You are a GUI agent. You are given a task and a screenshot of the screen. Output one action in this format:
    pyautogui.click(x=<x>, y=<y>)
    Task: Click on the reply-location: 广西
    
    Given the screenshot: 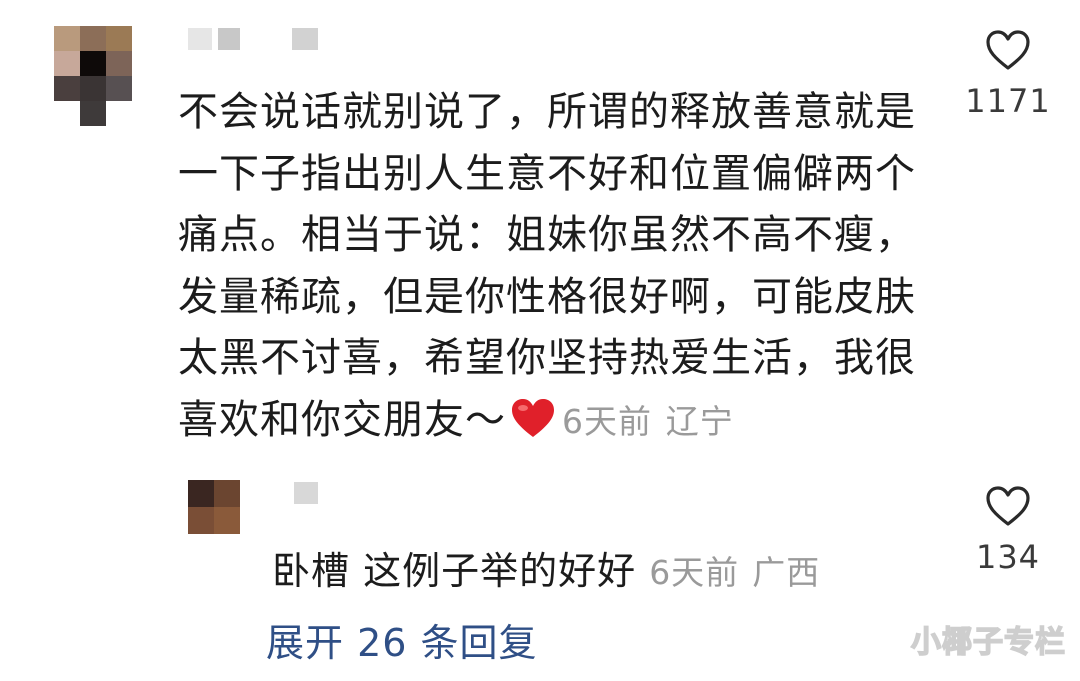 What is the action you would take?
    pyautogui.click(x=786, y=572)
    